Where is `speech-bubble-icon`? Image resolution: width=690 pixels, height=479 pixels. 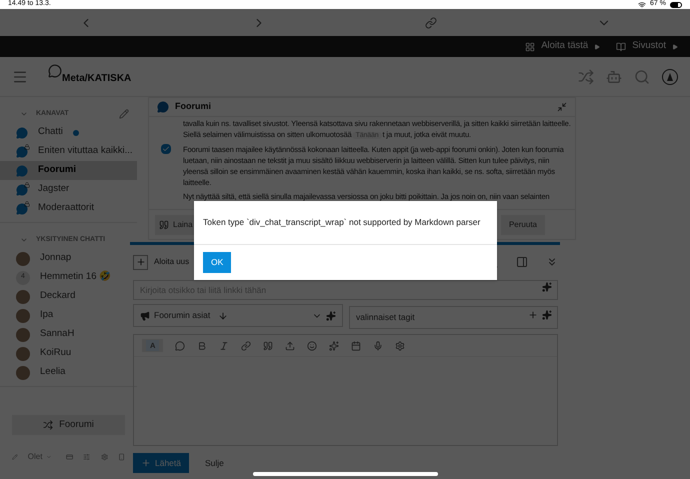 speech-bubble-icon is located at coordinates (180, 345).